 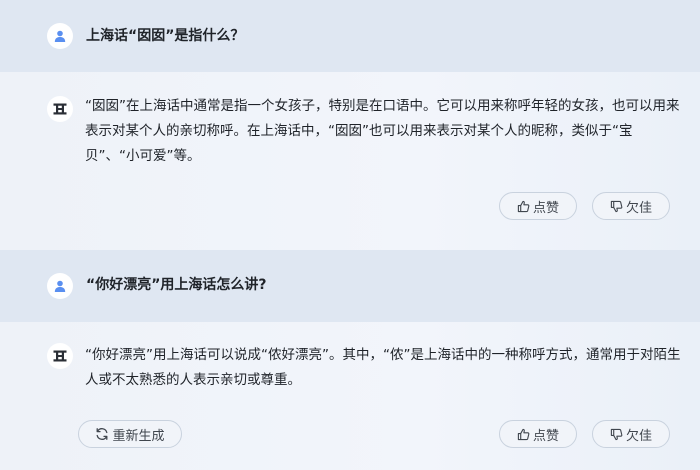 I want to click on regenerate-button: 重新生成, so click(x=130, y=434).